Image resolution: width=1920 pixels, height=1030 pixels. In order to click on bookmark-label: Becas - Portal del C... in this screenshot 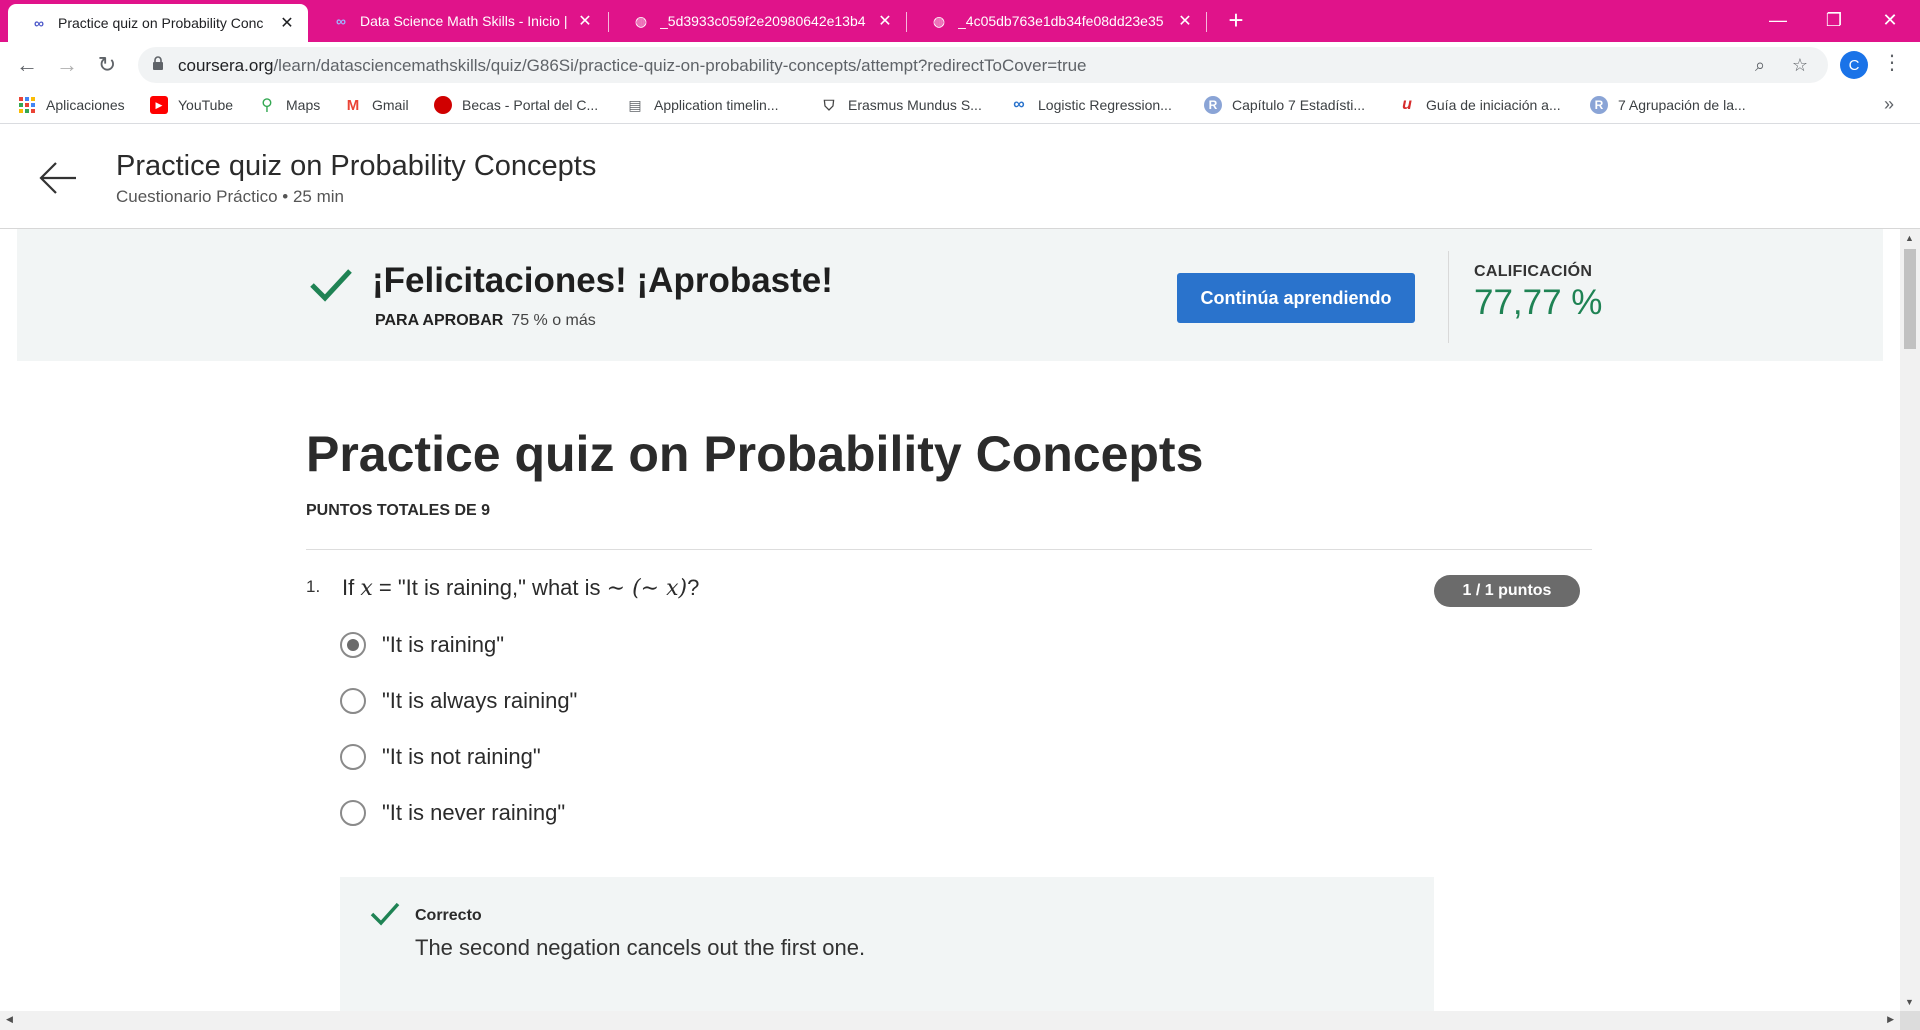, I will do `click(530, 105)`.